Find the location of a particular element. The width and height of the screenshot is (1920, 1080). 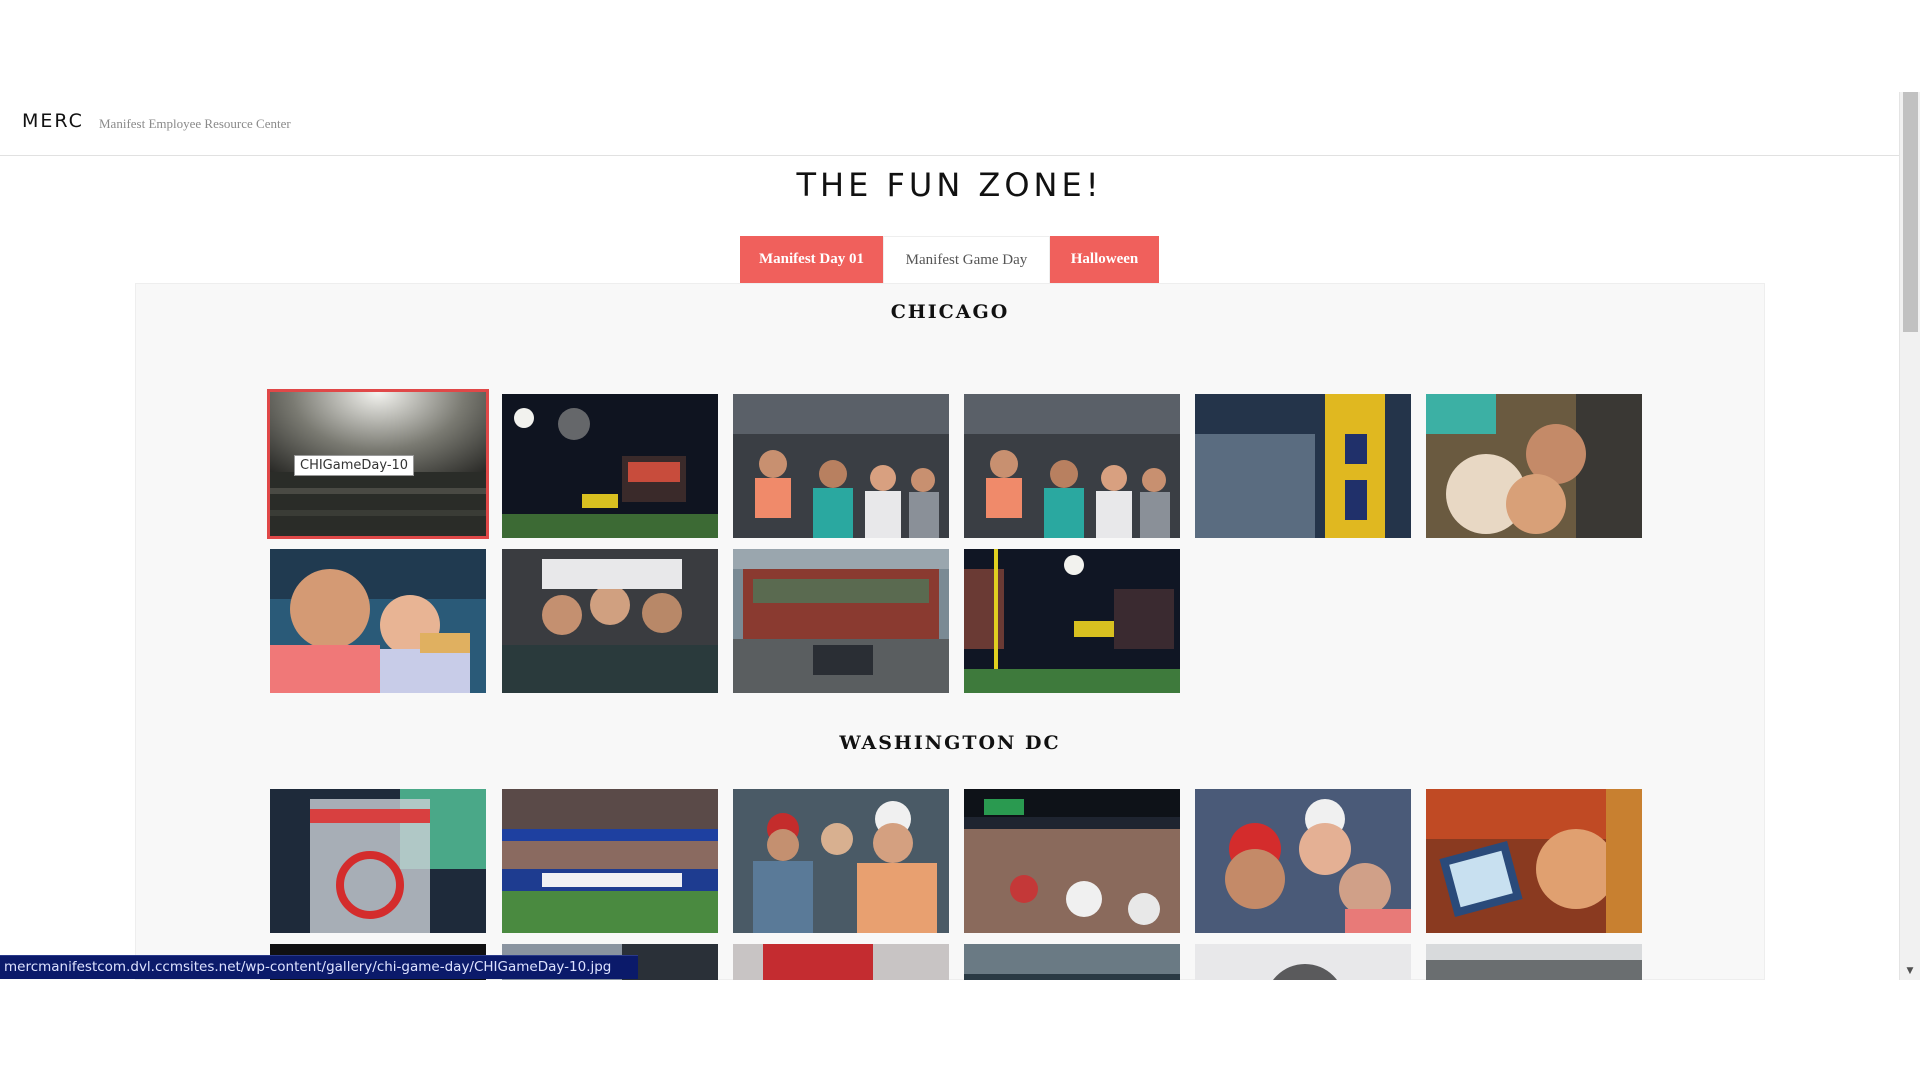

scrollbar-thumb is located at coordinates (1910, 212).